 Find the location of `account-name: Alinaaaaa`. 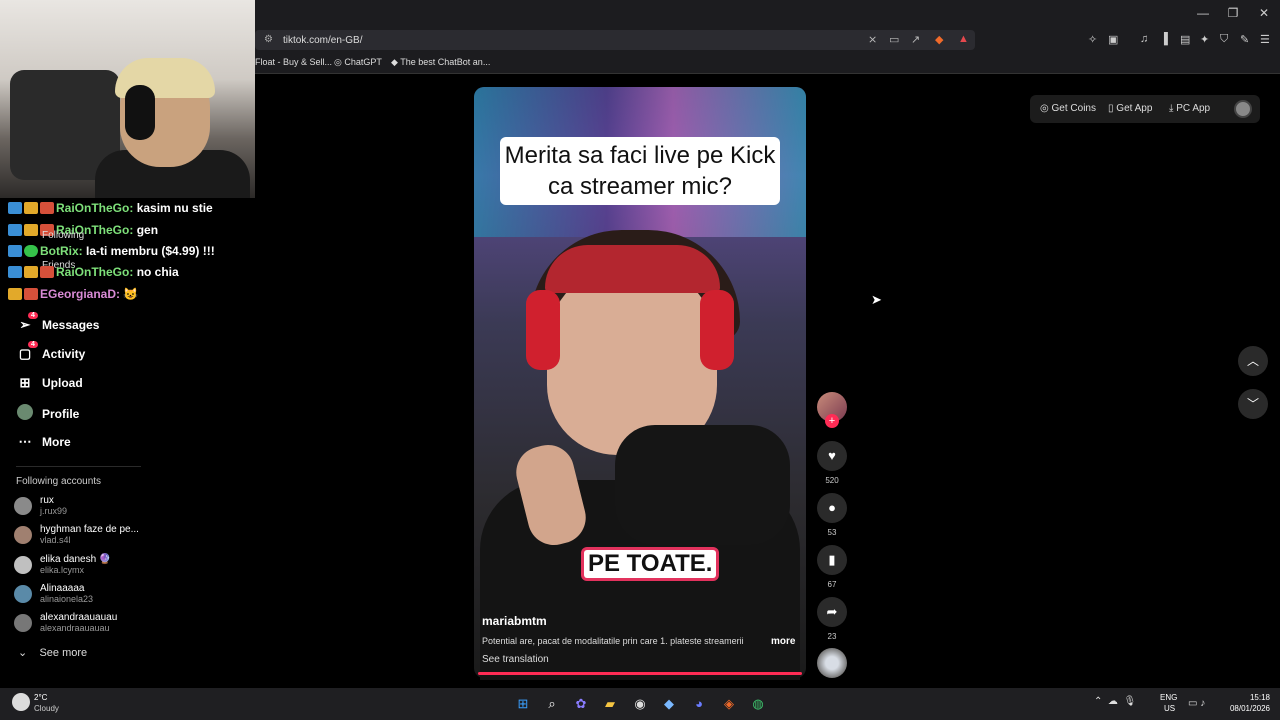

account-name: Alinaaaaa is located at coordinates (62, 588).